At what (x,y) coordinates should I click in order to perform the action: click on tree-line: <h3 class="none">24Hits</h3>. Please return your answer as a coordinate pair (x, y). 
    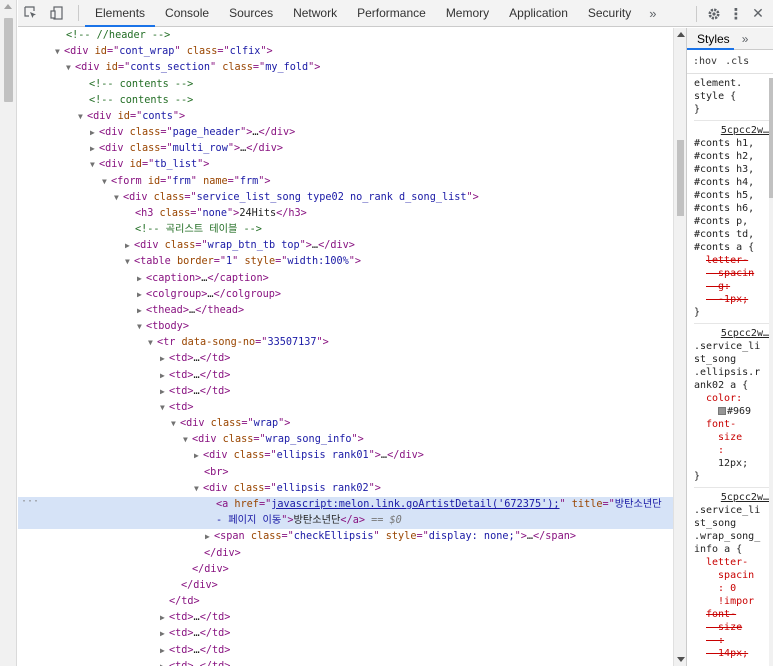
    Looking at the image, I should click on (345, 214).